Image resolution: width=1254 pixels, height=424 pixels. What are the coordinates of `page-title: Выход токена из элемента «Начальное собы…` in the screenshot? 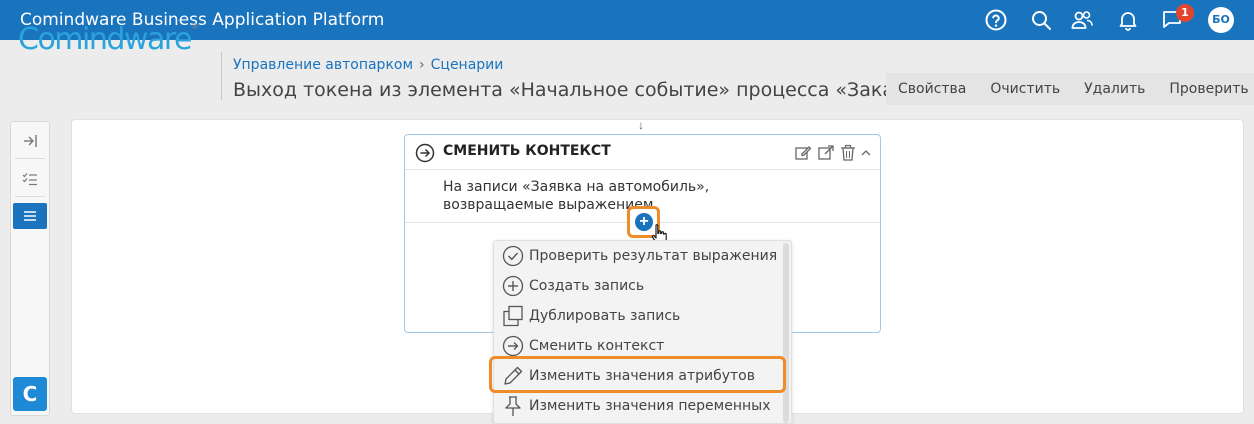 It's located at (586, 90).